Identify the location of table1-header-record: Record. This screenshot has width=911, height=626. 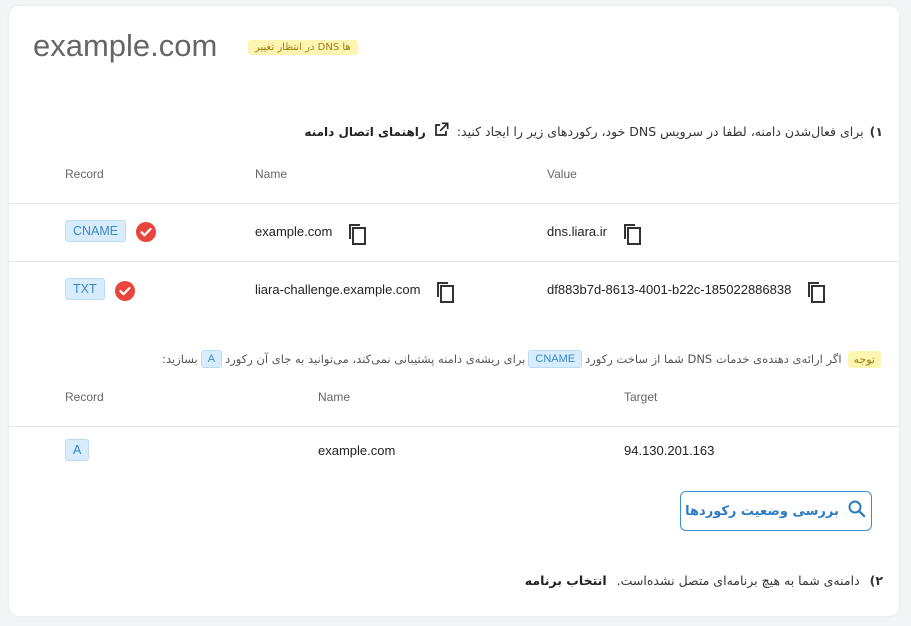
(84, 174).